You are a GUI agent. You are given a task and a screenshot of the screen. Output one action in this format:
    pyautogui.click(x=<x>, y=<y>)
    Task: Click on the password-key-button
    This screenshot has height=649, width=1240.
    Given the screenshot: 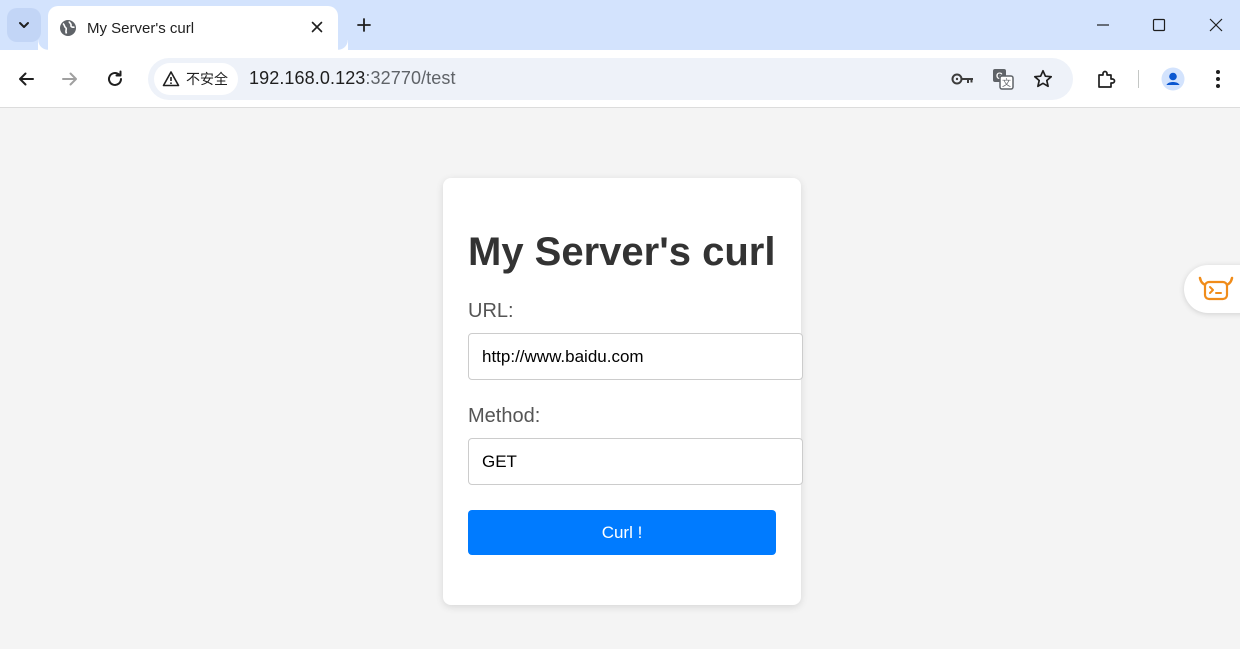 What is the action you would take?
    pyautogui.click(x=963, y=79)
    